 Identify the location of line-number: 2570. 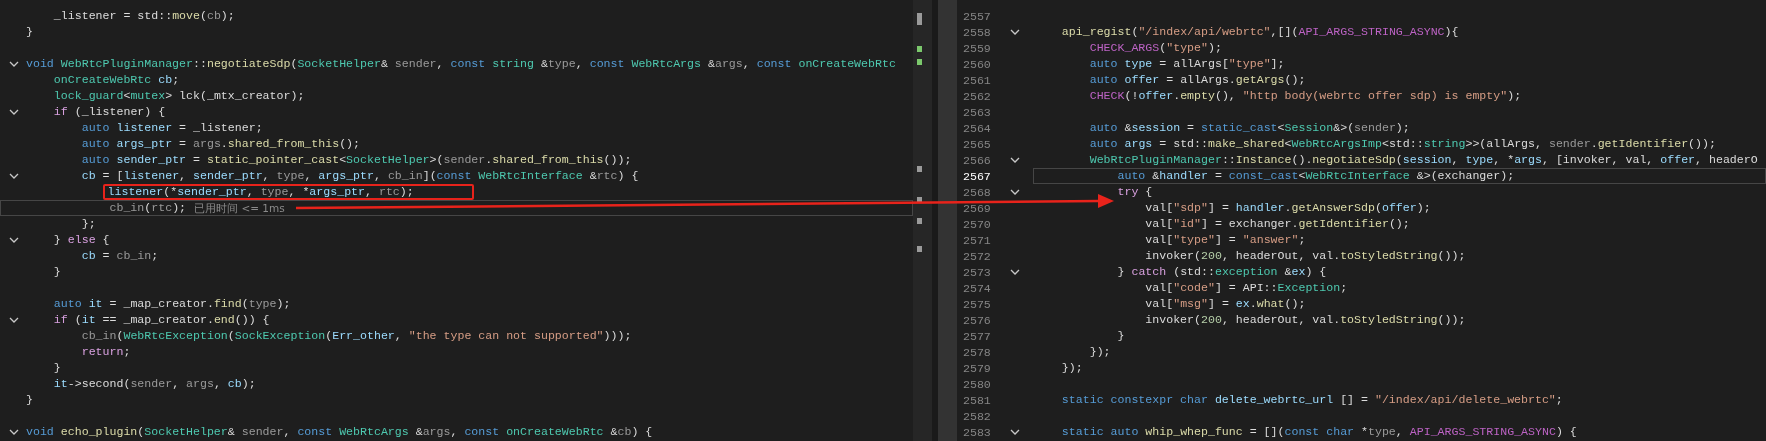
(977, 224).